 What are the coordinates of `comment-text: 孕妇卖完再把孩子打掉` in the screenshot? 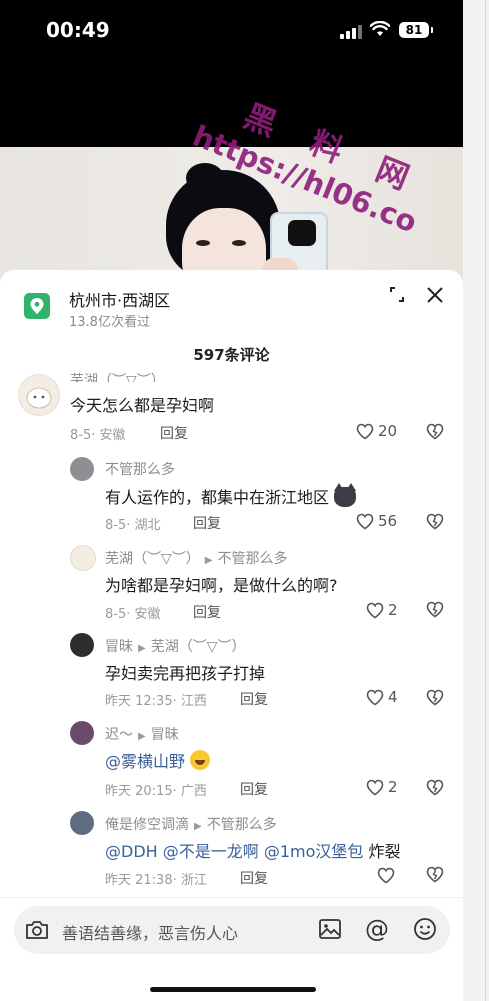 It's located at (185, 673).